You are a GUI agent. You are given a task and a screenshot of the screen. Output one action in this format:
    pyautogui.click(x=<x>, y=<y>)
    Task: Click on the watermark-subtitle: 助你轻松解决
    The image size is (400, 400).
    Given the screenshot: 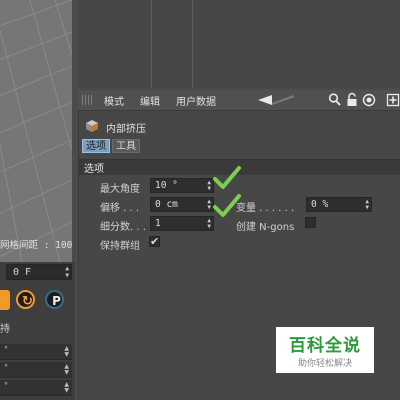 What is the action you would take?
    pyautogui.click(x=324, y=364)
    